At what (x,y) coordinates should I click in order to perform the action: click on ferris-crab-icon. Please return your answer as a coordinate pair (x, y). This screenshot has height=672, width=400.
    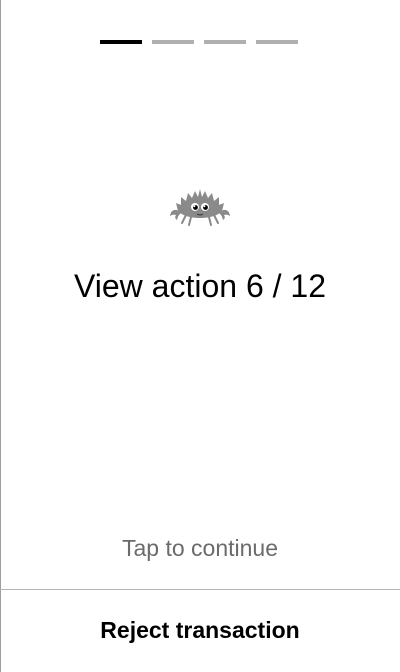
    Looking at the image, I should click on (200, 205).